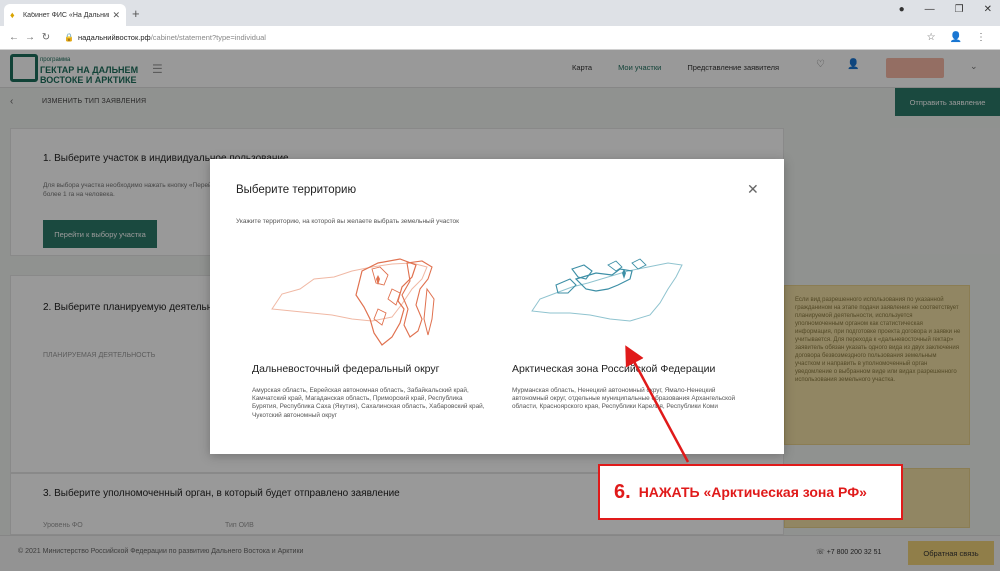 This screenshot has width=1000, height=571. Describe the element at coordinates (296, 190) in the screenshot. I see `modal-title: Выберите территорию` at that location.